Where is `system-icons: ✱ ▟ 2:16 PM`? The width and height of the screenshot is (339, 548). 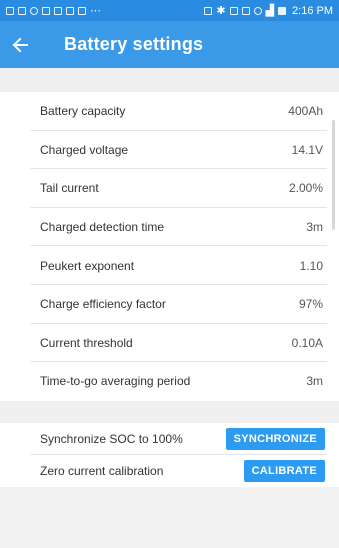
system-icons: ✱ ▟ 2:16 PM is located at coordinates (268, 10).